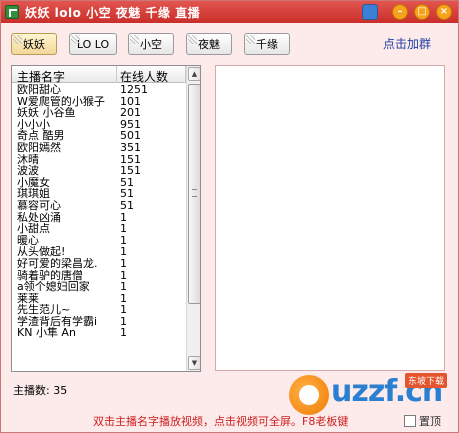  I want to click on channel-button-label: 妖妖, so click(34, 44).